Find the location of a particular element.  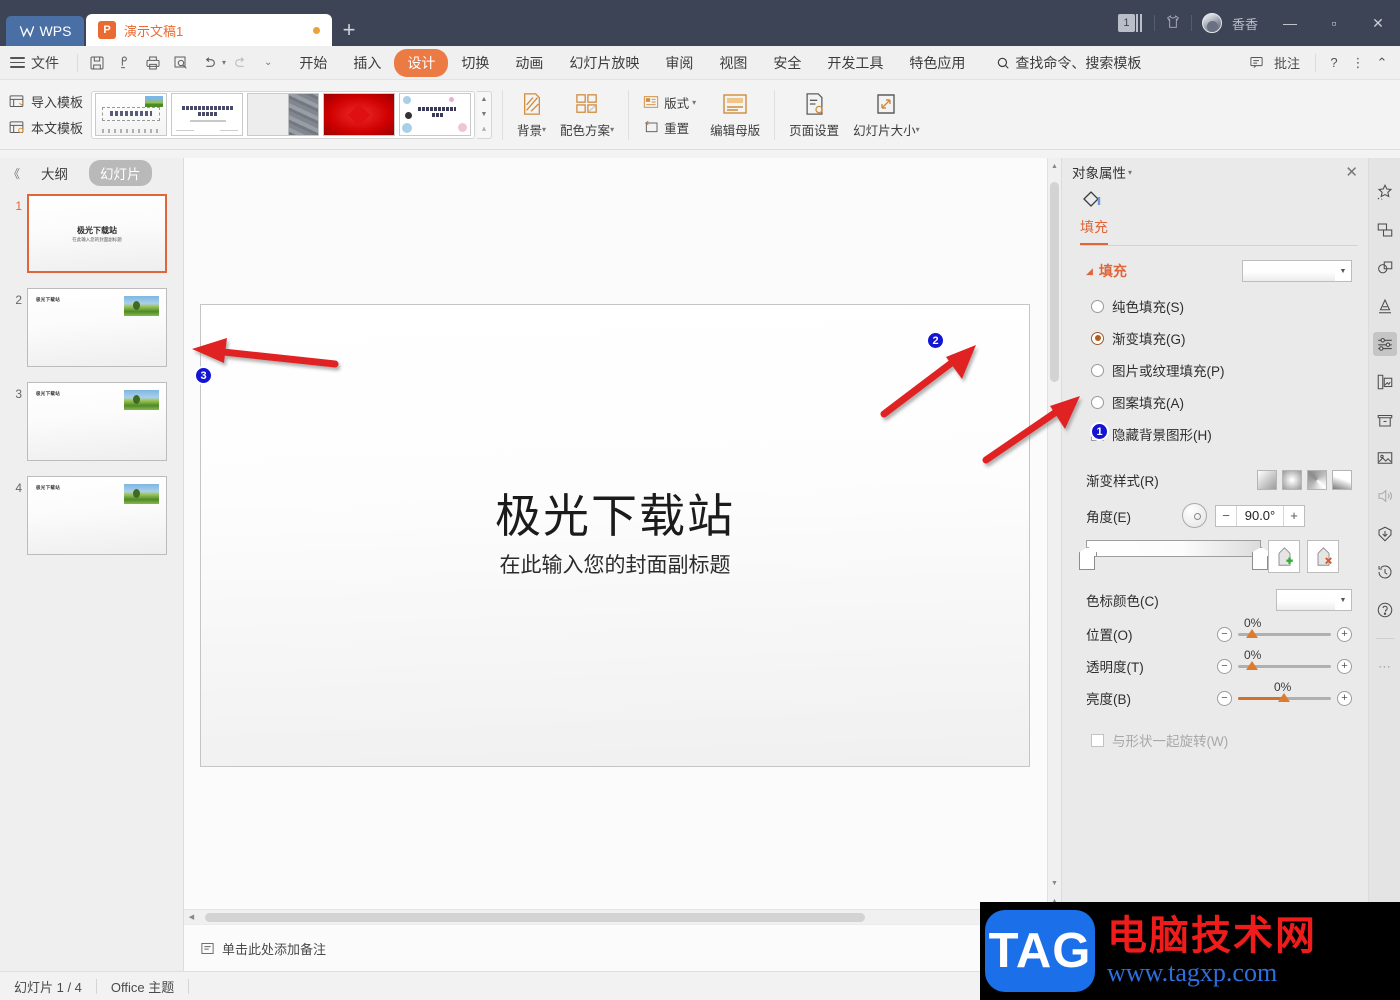

brightness-decrease-button: − is located at coordinates (1224, 698).